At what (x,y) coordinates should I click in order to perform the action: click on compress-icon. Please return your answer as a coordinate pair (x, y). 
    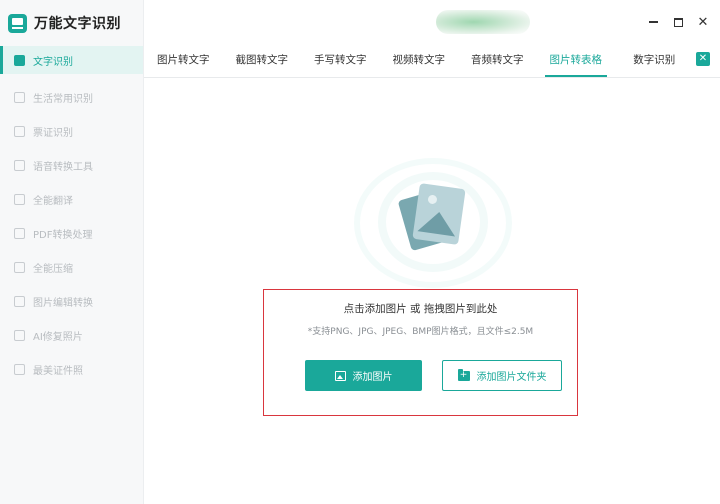
    Looking at the image, I should click on (19, 267).